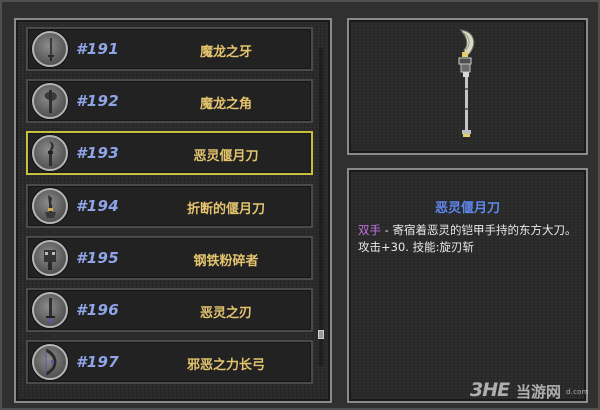 This screenshot has height=410, width=600. What do you see at coordinates (226, 156) in the screenshot?
I see `item-name: 恶灵偃月刀` at bounding box center [226, 156].